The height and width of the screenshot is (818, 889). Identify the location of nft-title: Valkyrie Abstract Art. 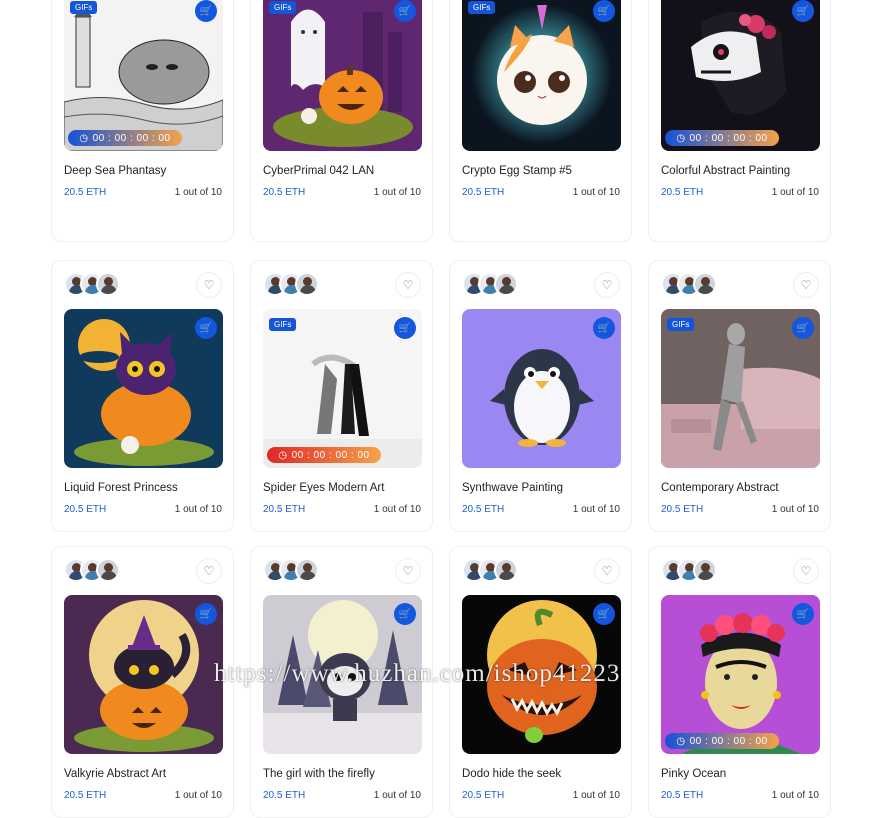
(115, 774).